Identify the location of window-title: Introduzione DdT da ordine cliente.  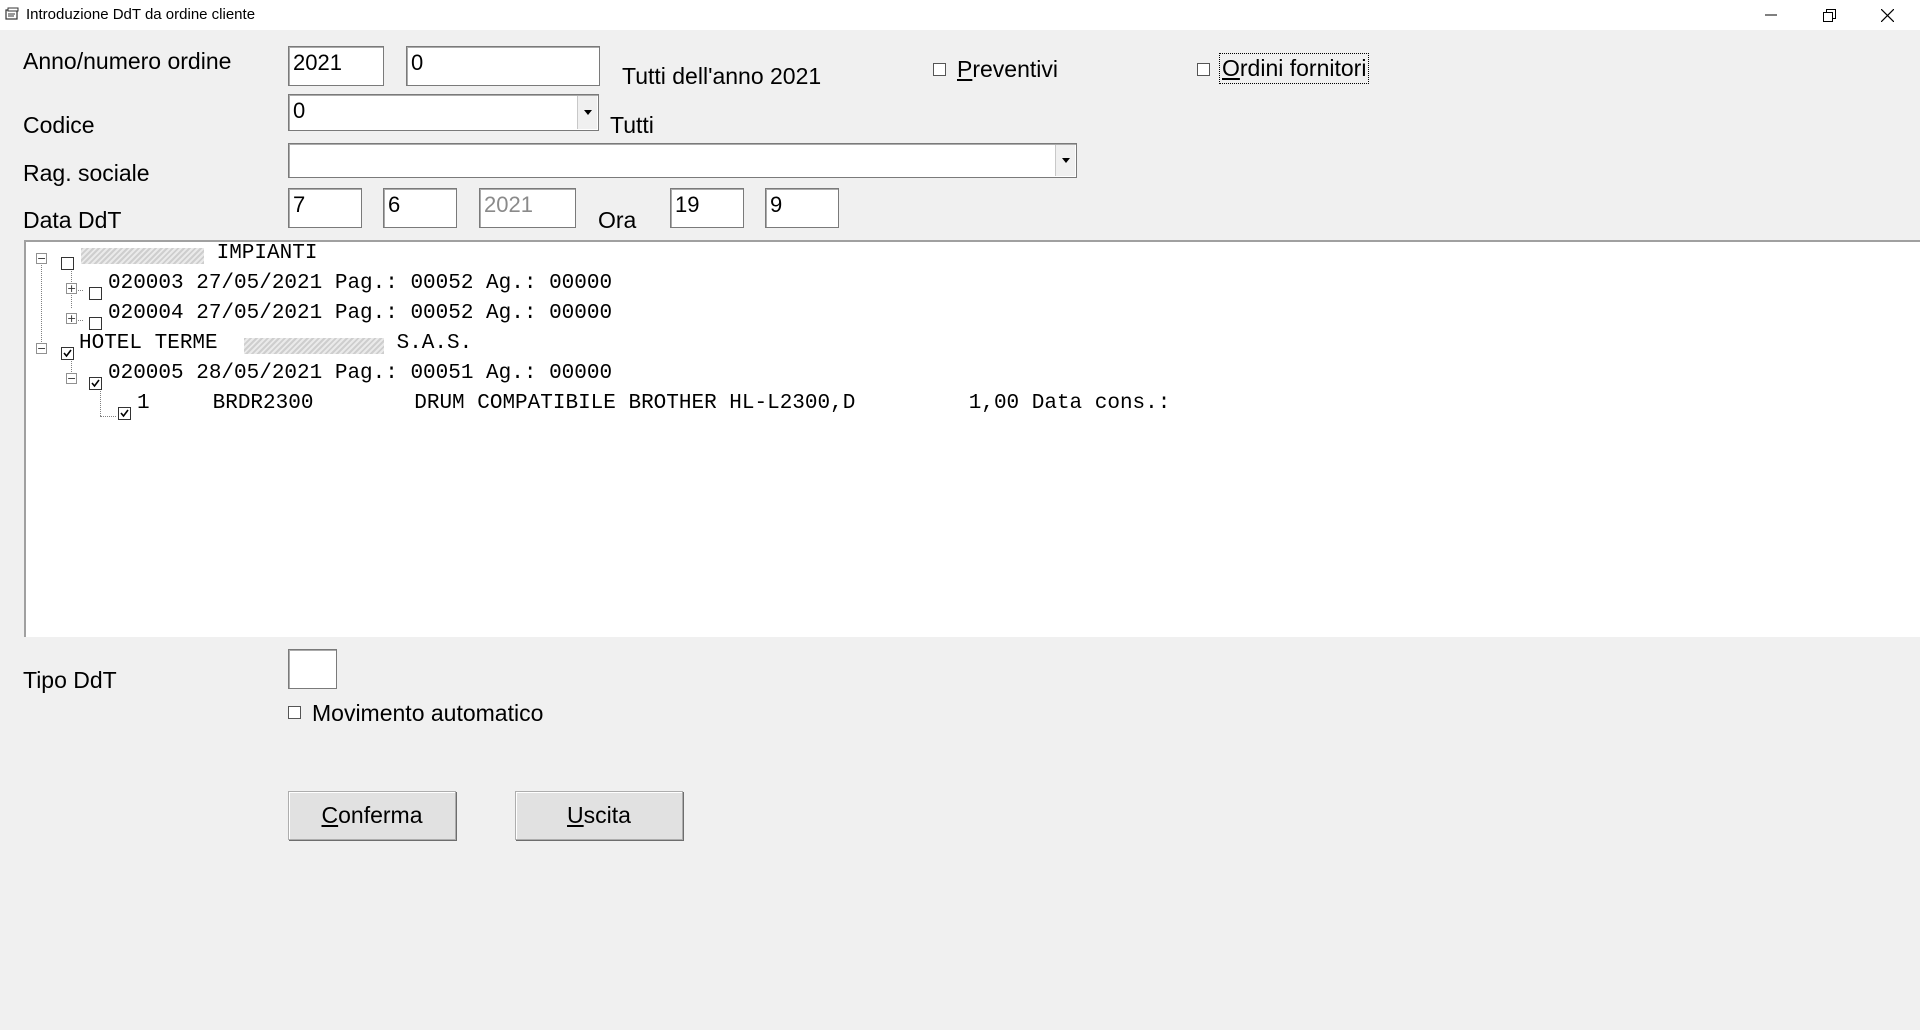
(141, 14).